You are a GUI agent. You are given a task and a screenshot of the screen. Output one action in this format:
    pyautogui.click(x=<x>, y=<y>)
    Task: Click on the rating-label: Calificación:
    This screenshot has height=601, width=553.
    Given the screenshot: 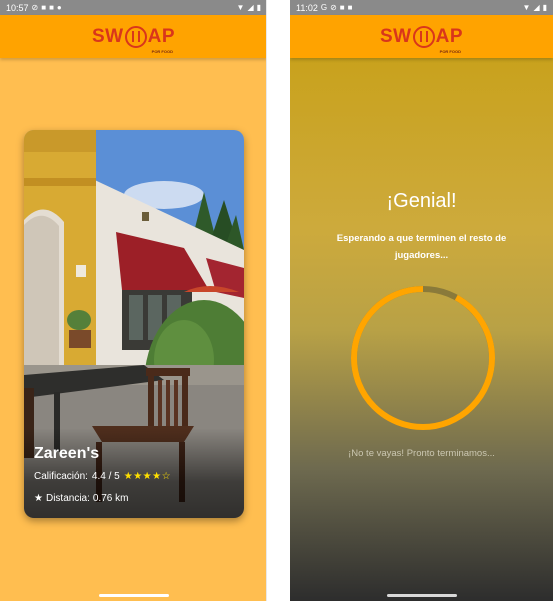 What is the action you would take?
    pyautogui.click(x=61, y=476)
    